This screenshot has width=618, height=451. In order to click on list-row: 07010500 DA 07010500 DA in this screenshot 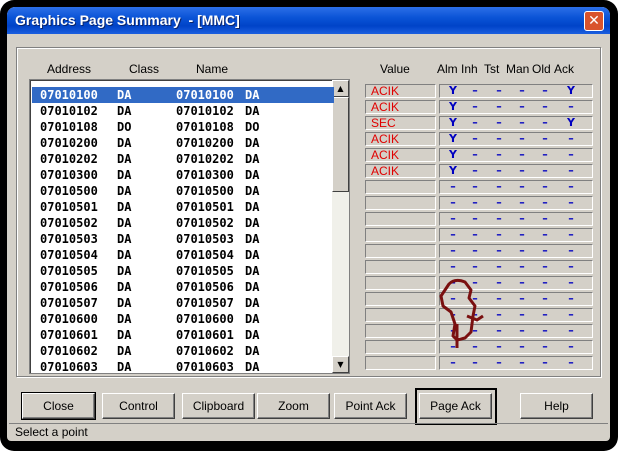, I will do `click(183, 191)`.